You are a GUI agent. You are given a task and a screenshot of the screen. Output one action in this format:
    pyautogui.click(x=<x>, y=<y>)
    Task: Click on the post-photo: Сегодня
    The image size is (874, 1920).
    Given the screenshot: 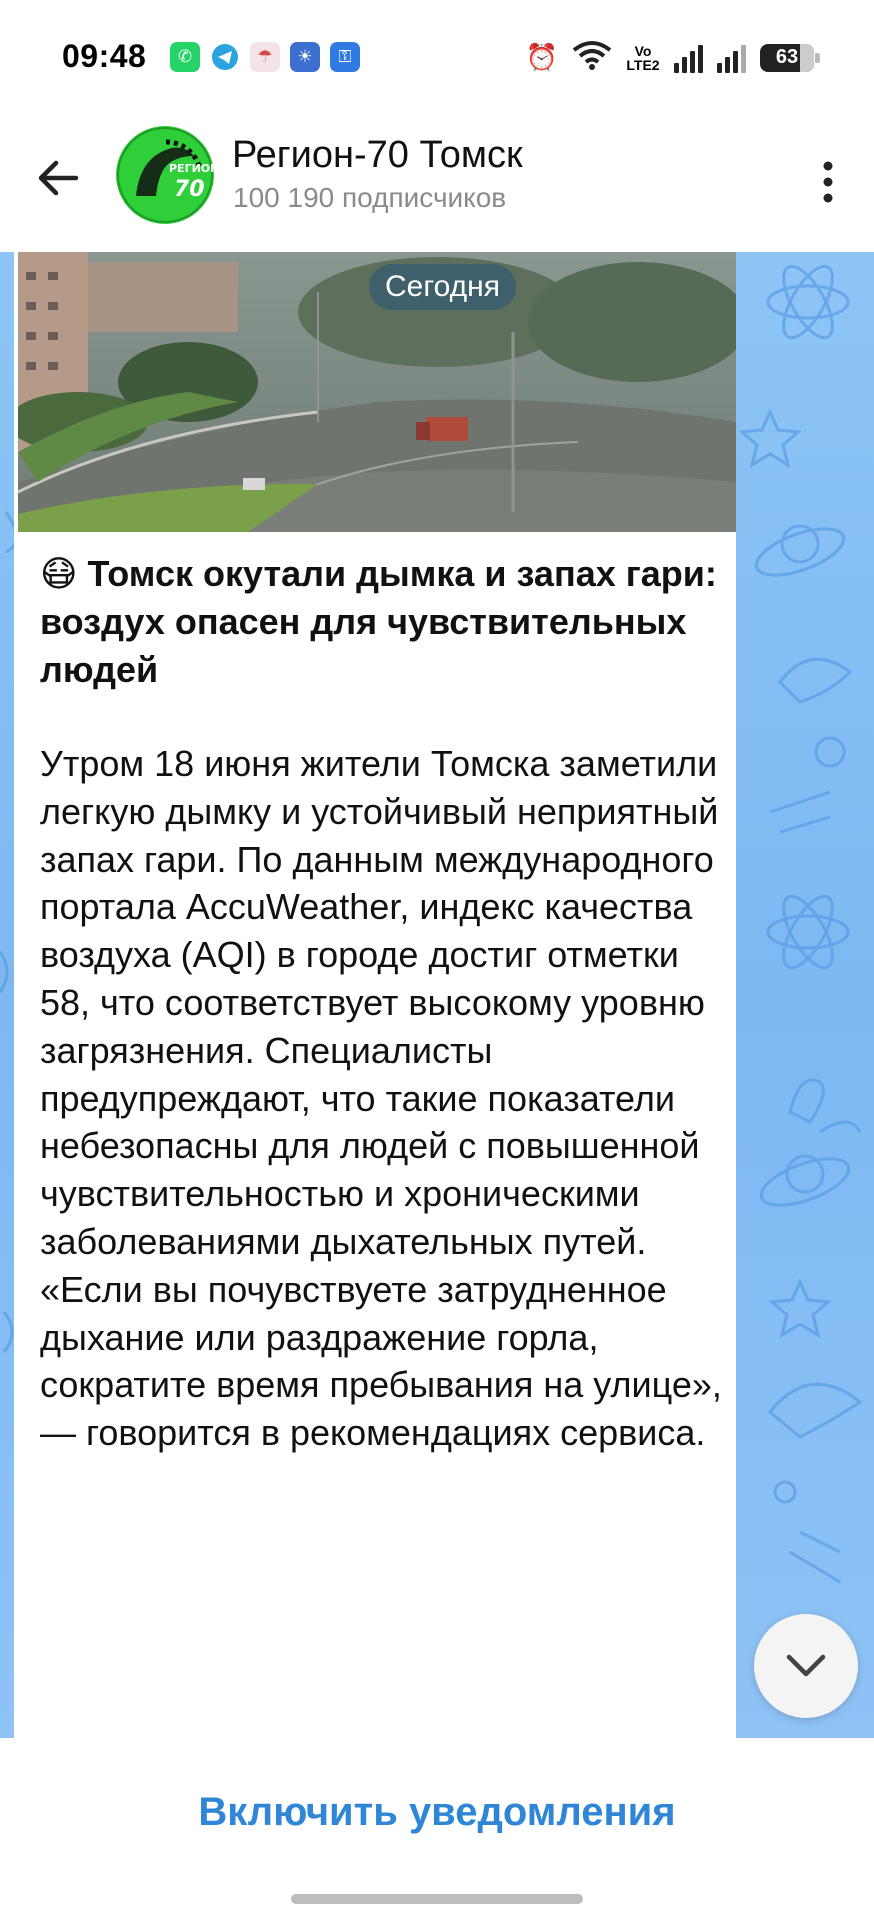 What is the action you would take?
    pyautogui.click(x=377, y=392)
    